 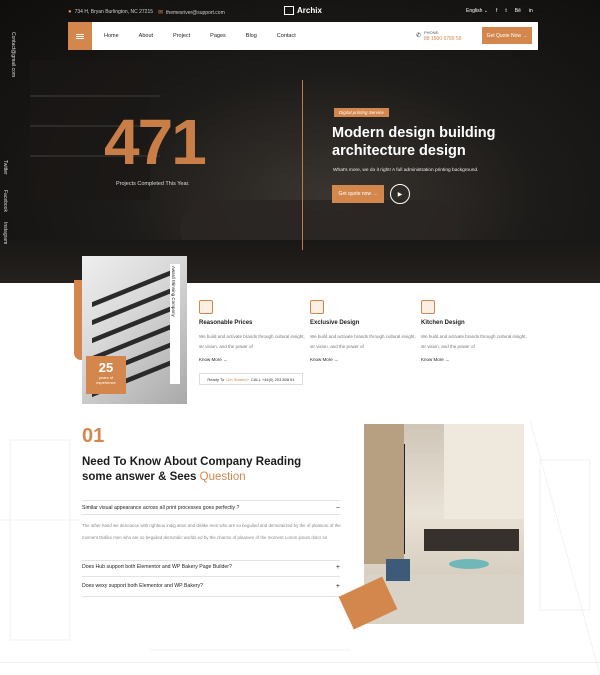 What do you see at coordinates (338, 508) in the screenshot?
I see `collapse-icon: −` at bounding box center [338, 508].